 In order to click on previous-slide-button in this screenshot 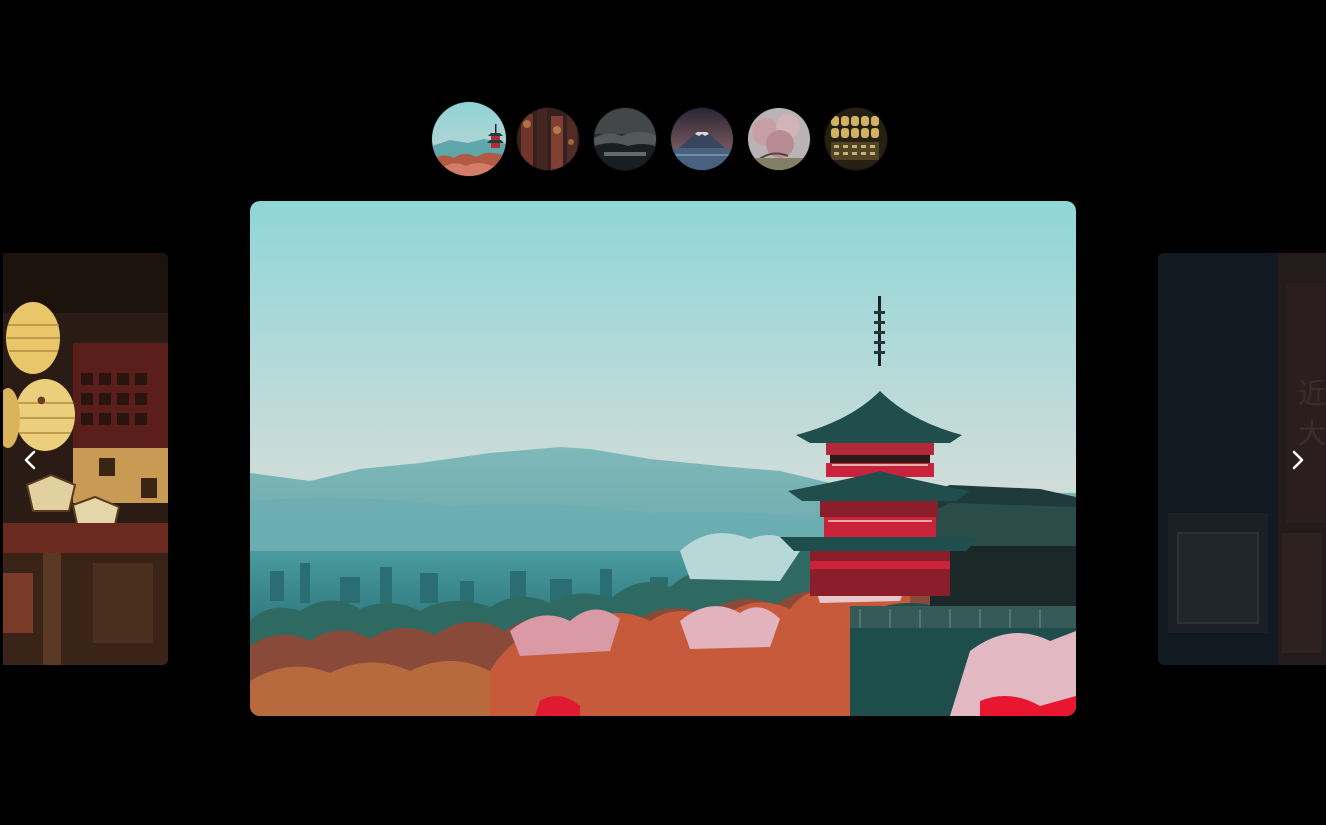, I will do `click(30, 460)`.